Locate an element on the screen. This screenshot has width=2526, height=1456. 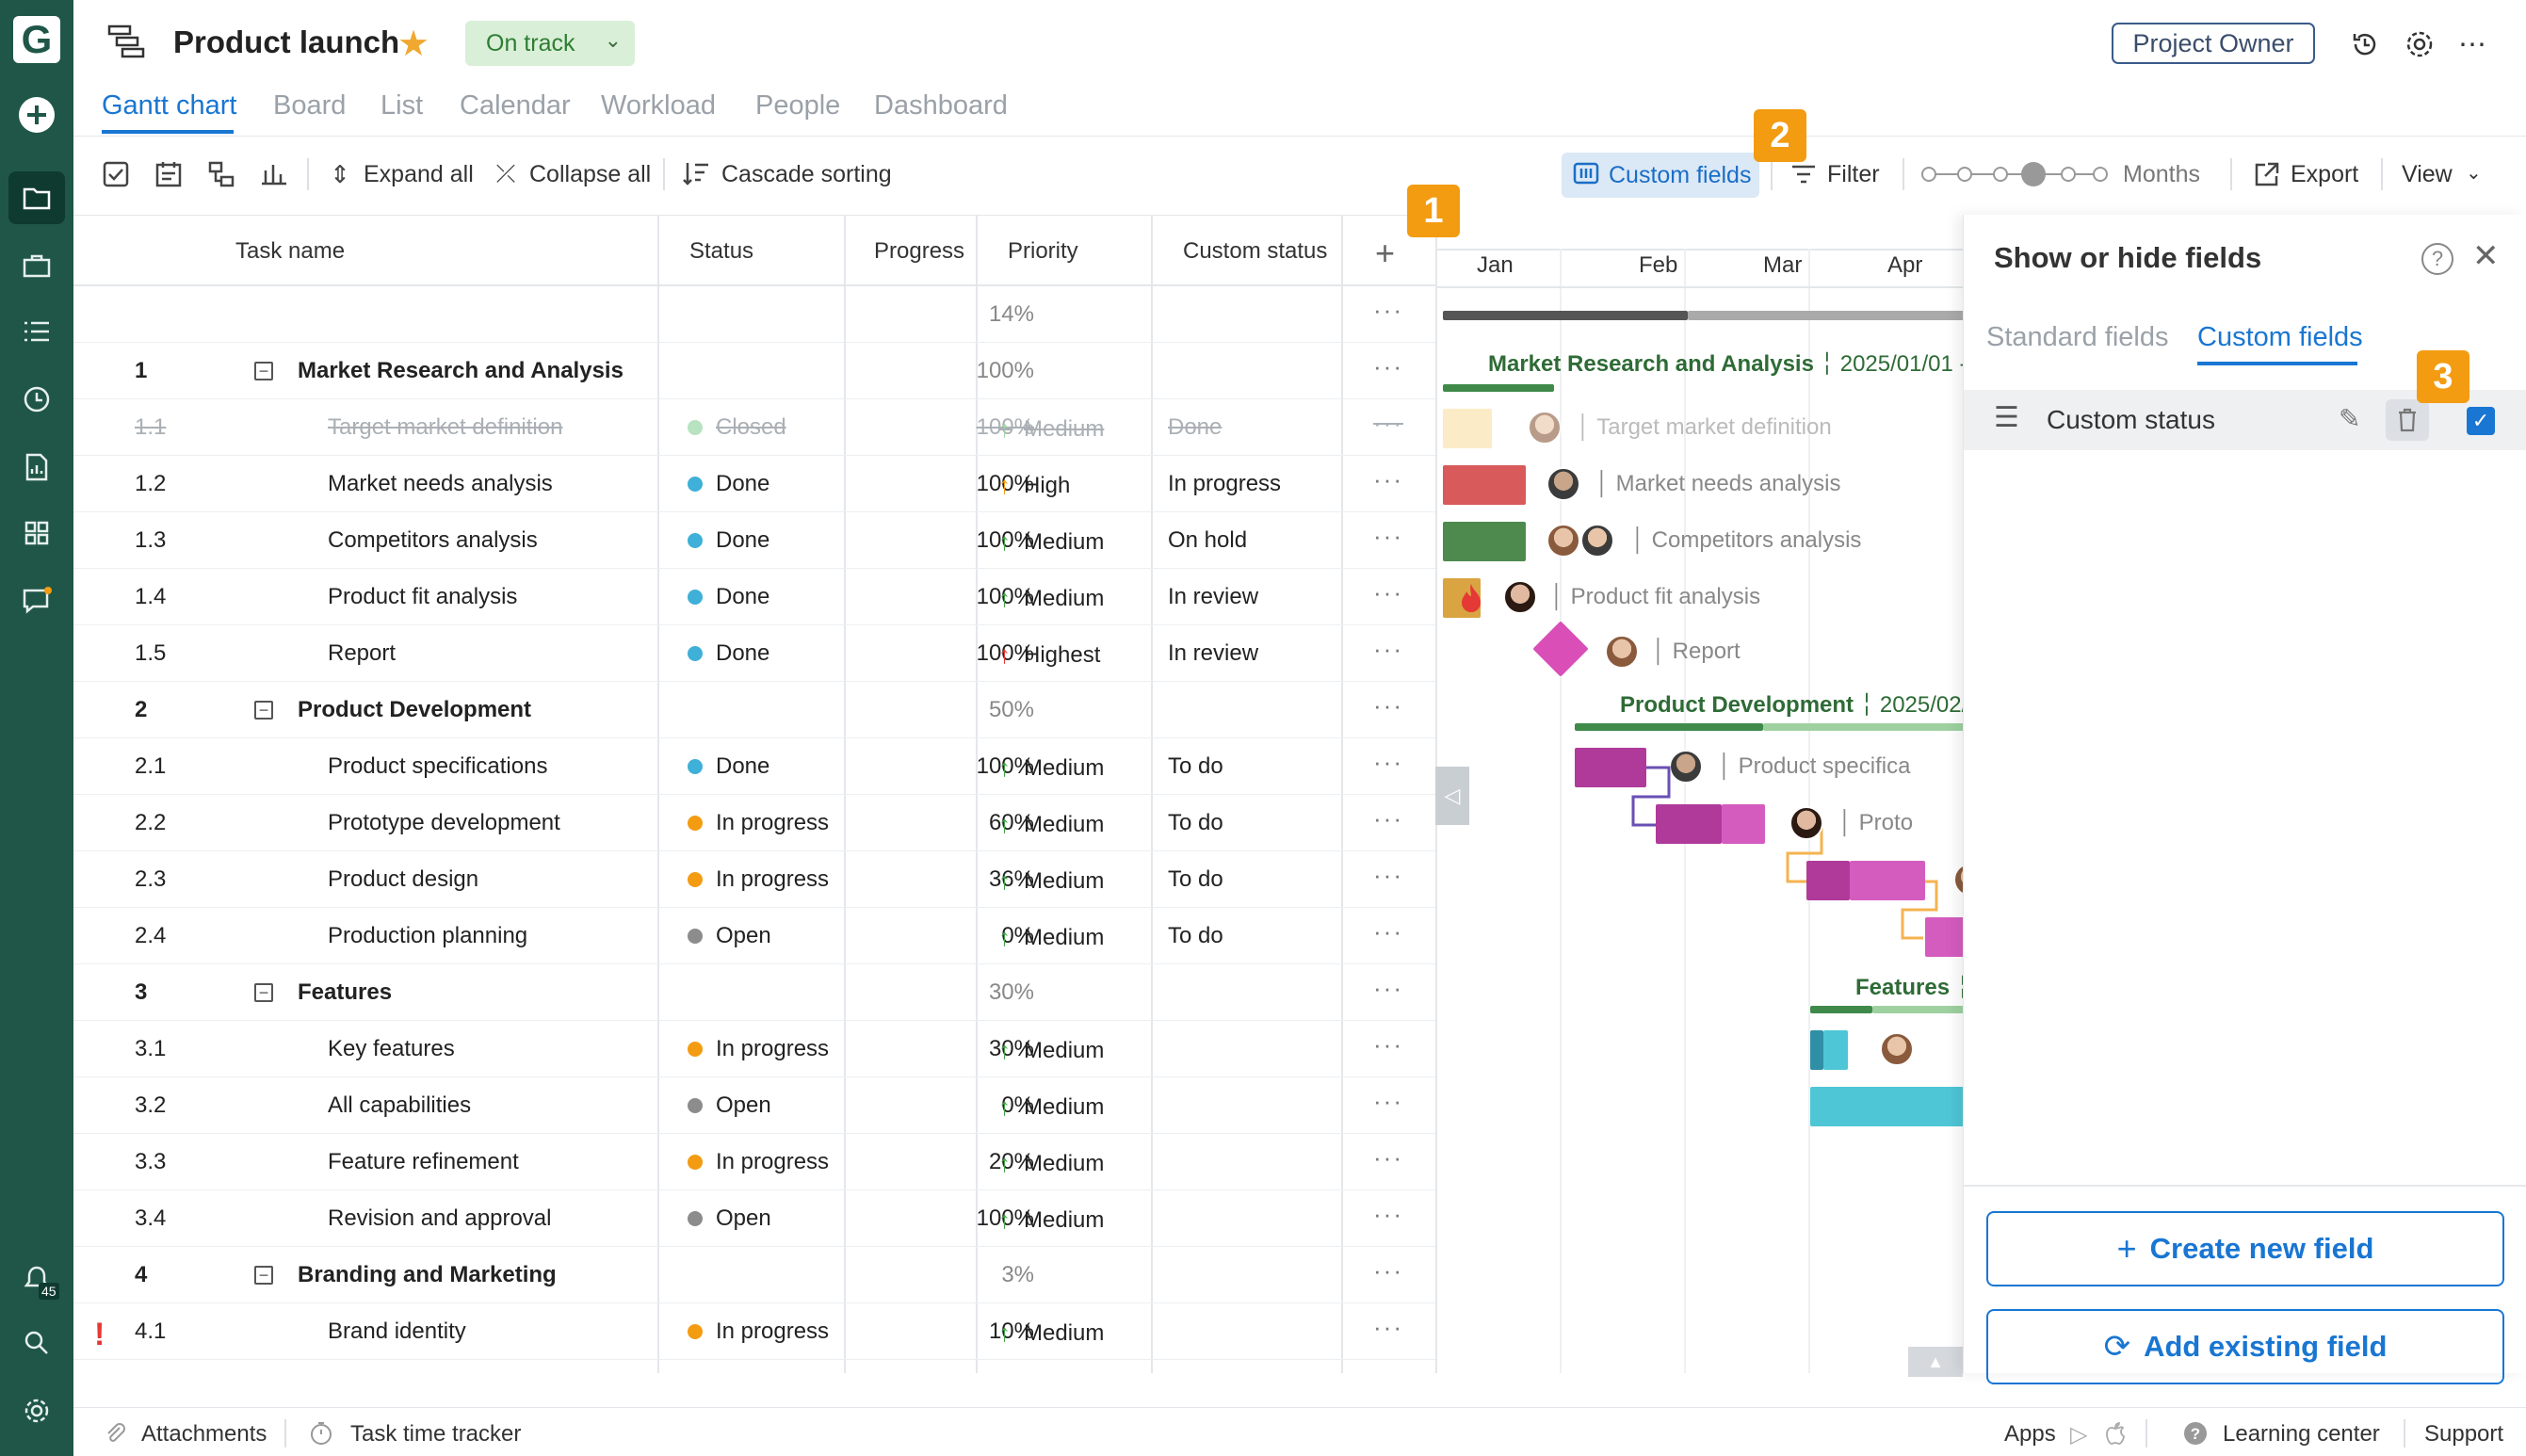
add-column-icon: + is located at coordinates (1385, 253).